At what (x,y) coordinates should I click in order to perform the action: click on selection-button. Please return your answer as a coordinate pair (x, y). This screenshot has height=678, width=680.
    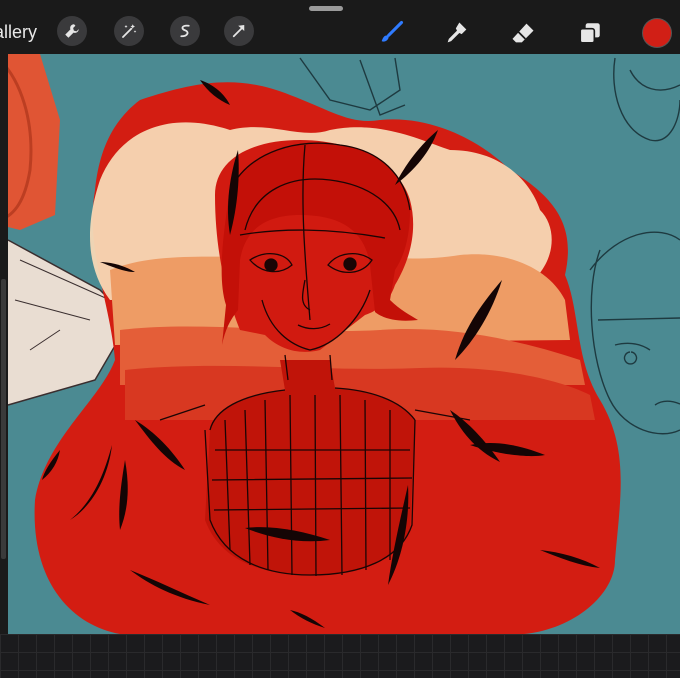
    Looking at the image, I should click on (185, 31).